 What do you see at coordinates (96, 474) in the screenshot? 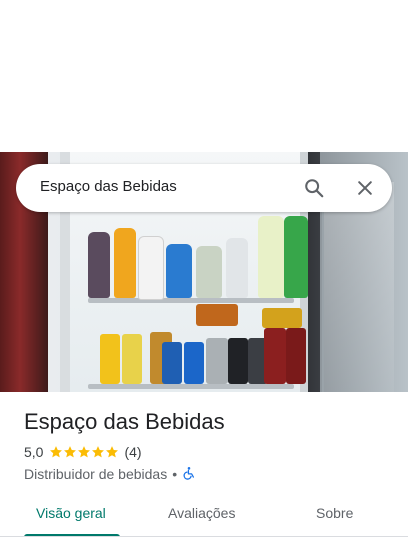
I see `place-category: Distribuidor de bebidas` at bounding box center [96, 474].